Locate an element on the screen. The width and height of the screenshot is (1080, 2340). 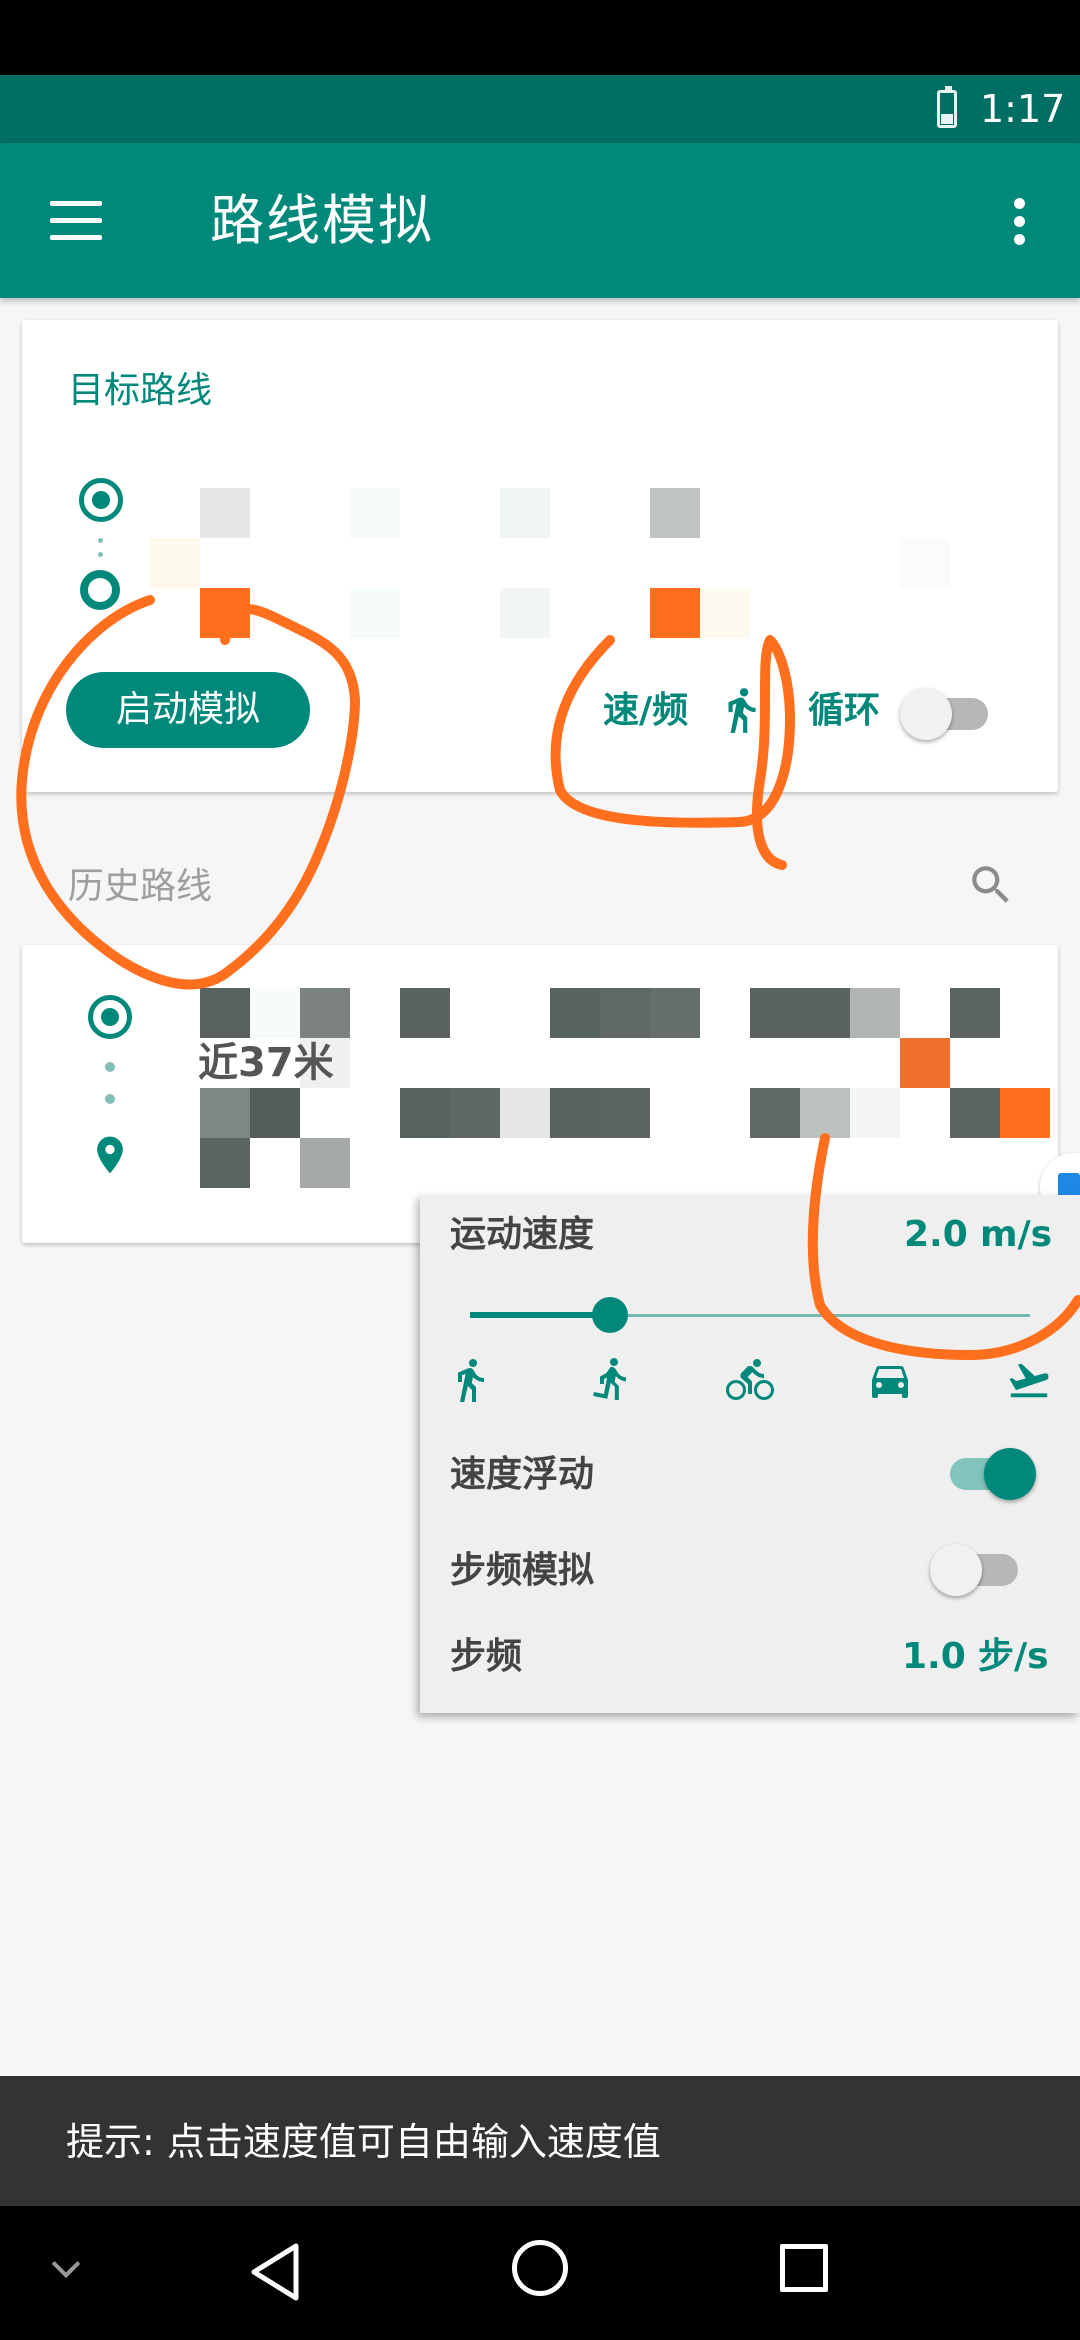
running-person-icon is located at coordinates (741, 710).